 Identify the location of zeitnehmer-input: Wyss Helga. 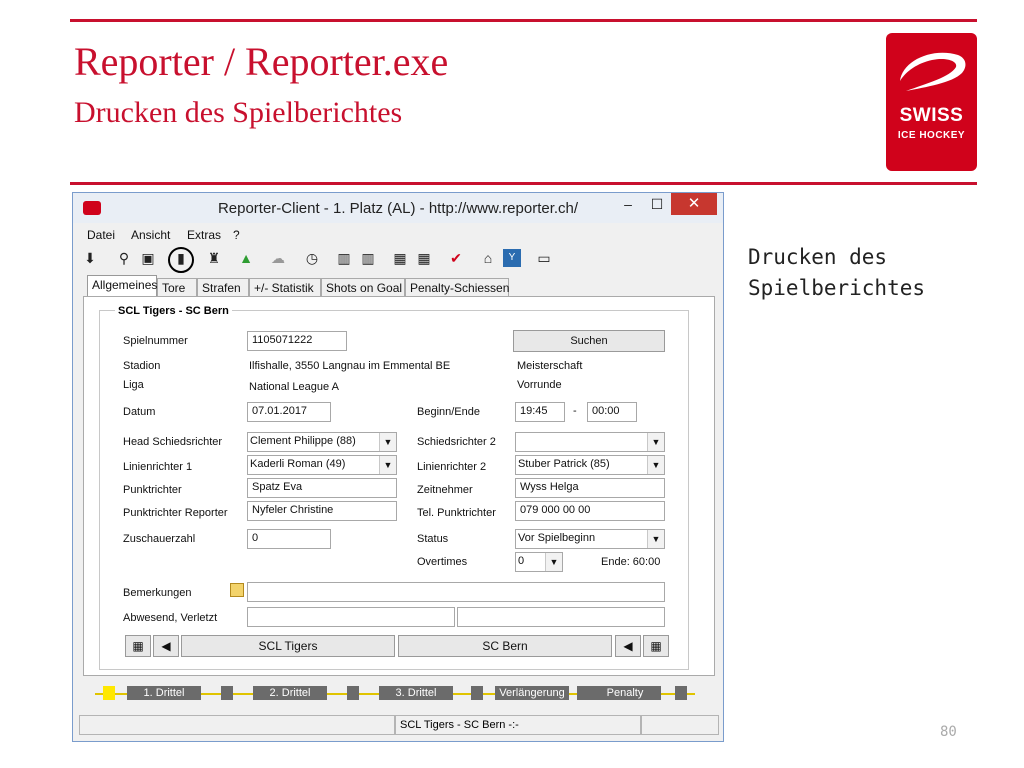
(590, 488).